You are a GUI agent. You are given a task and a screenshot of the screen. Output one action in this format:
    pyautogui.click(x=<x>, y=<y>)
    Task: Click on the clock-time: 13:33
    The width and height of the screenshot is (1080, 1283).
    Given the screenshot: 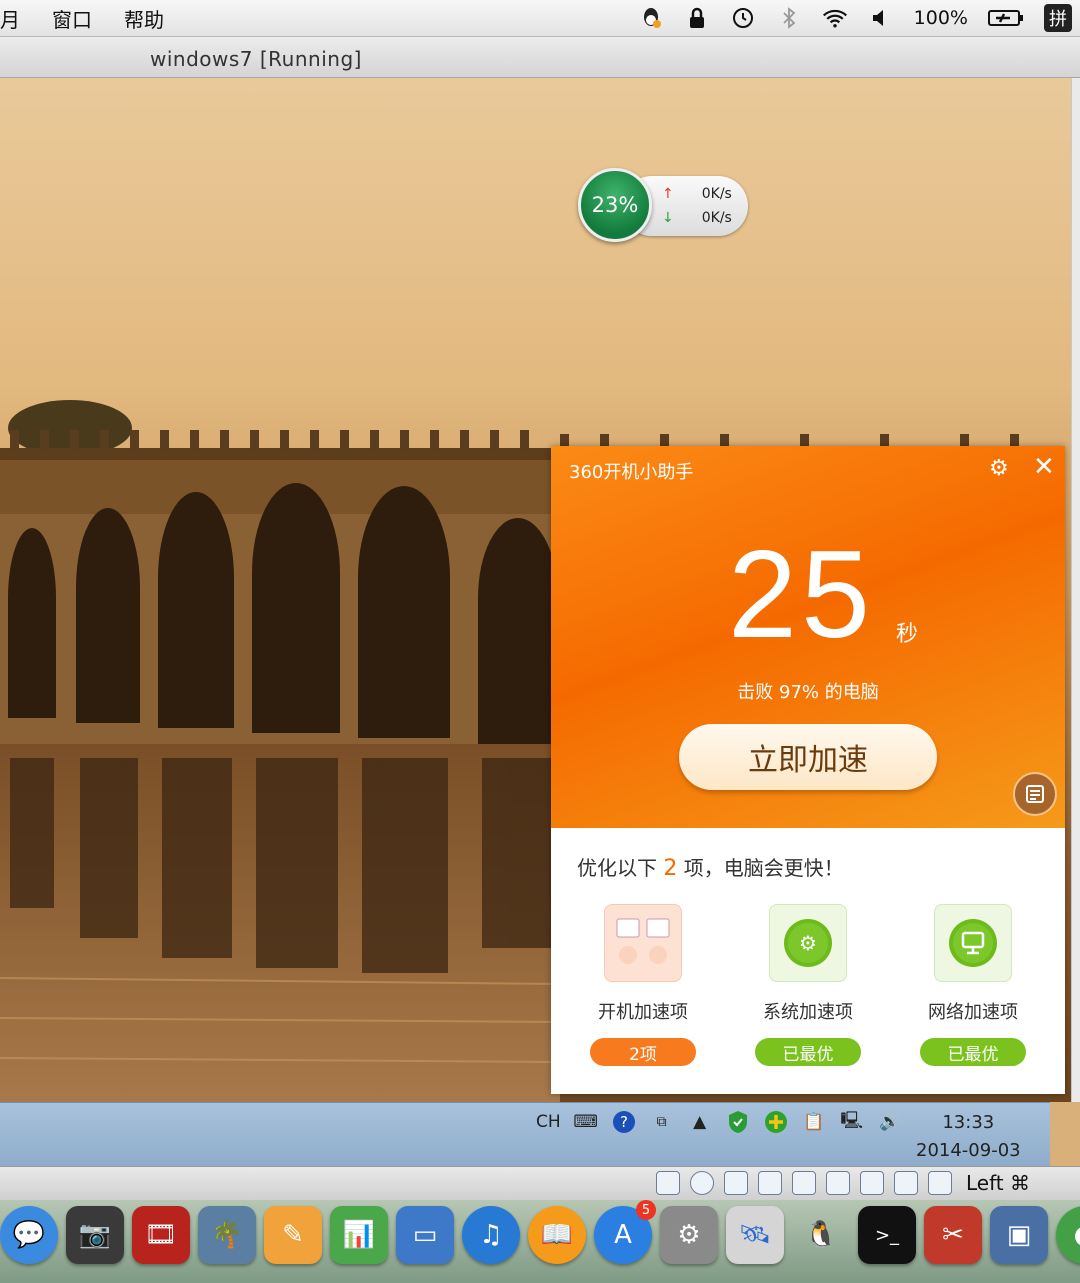 What is the action you would take?
    pyautogui.click(x=968, y=1122)
    